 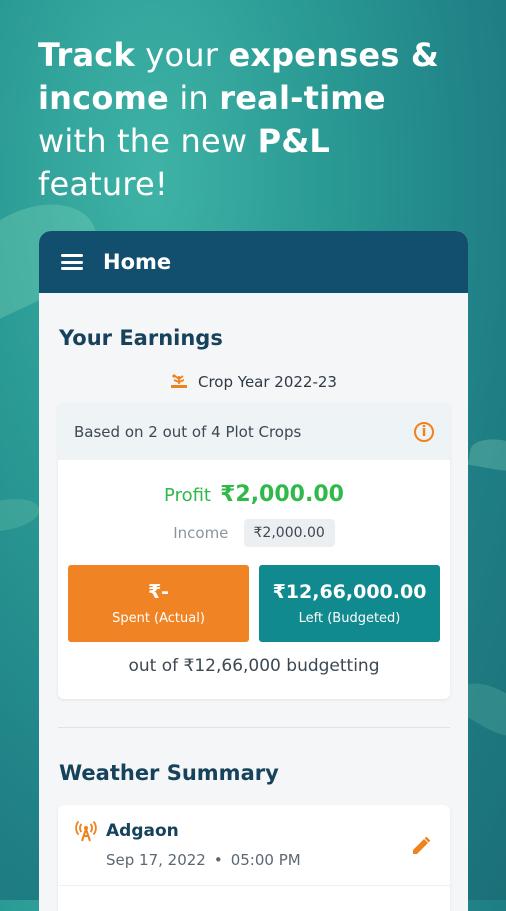 What do you see at coordinates (253, 382) in the screenshot?
I see `crop-year-selector: Crop Year 2022-23` at bounding box center [253, 382].